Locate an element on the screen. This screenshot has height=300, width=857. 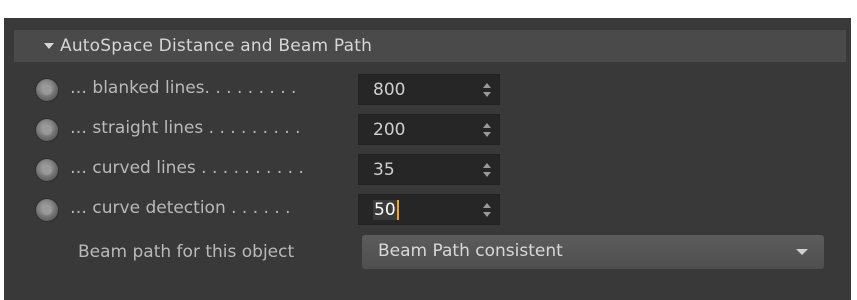
section-header: AutoSpace Distance and Beam Path is located at coordinates (430, 46).